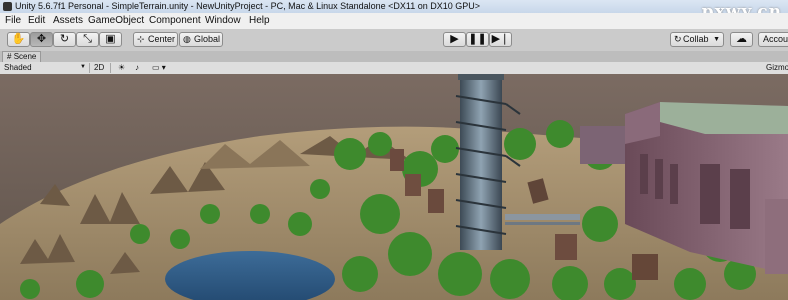  Describe the element at coordinates (175, 20) in the screenshot. I see `menu-component: Component` at that location.